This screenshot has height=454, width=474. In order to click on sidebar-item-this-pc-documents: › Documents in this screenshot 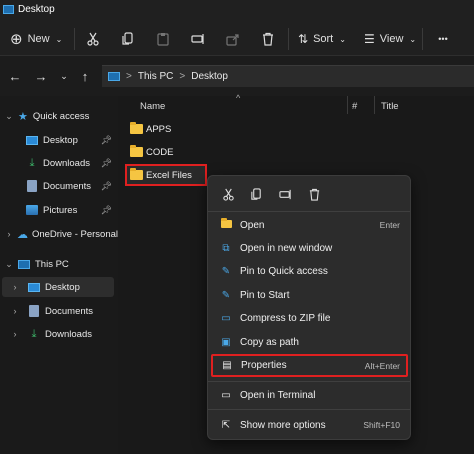, I will do `click(58, 311)`.